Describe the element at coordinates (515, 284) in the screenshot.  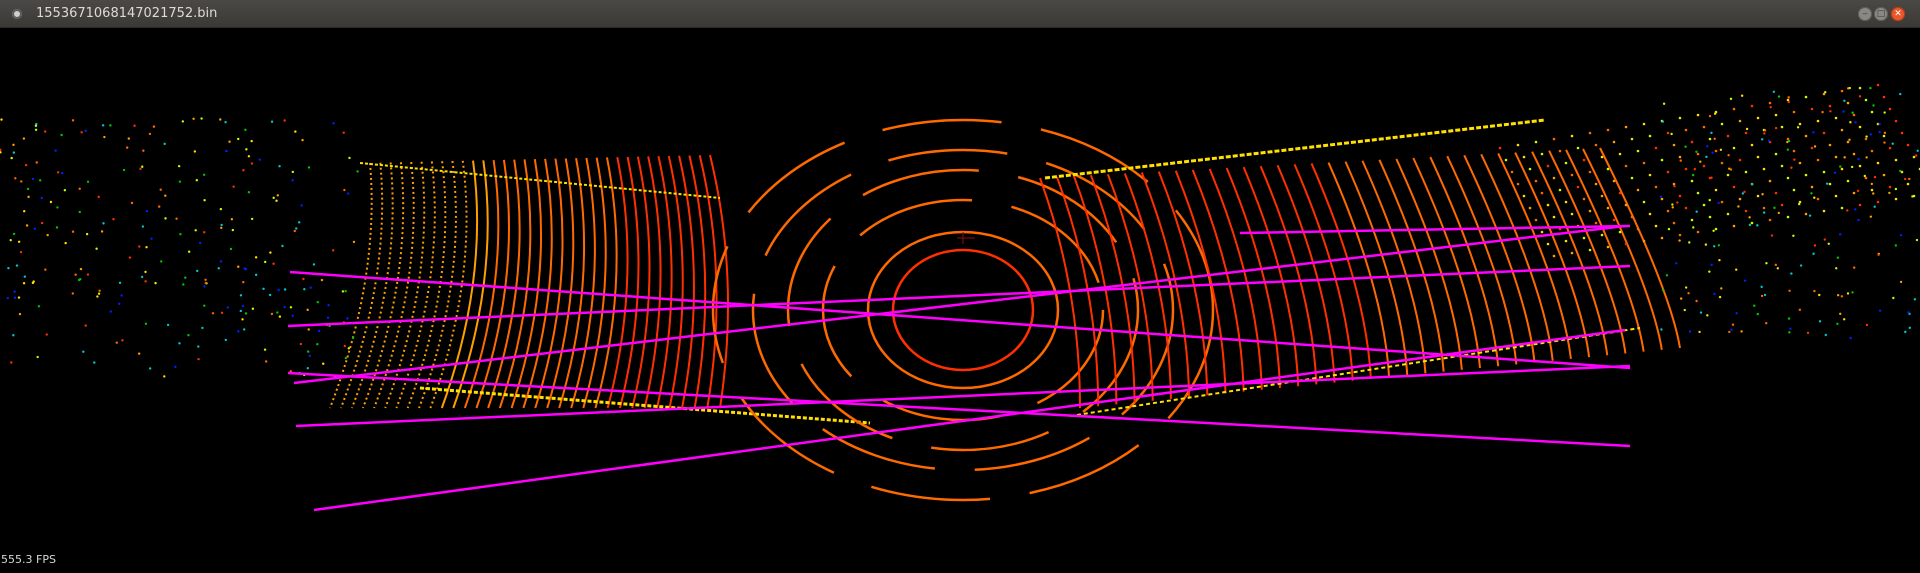
I see `scan-ring-left` at that location.